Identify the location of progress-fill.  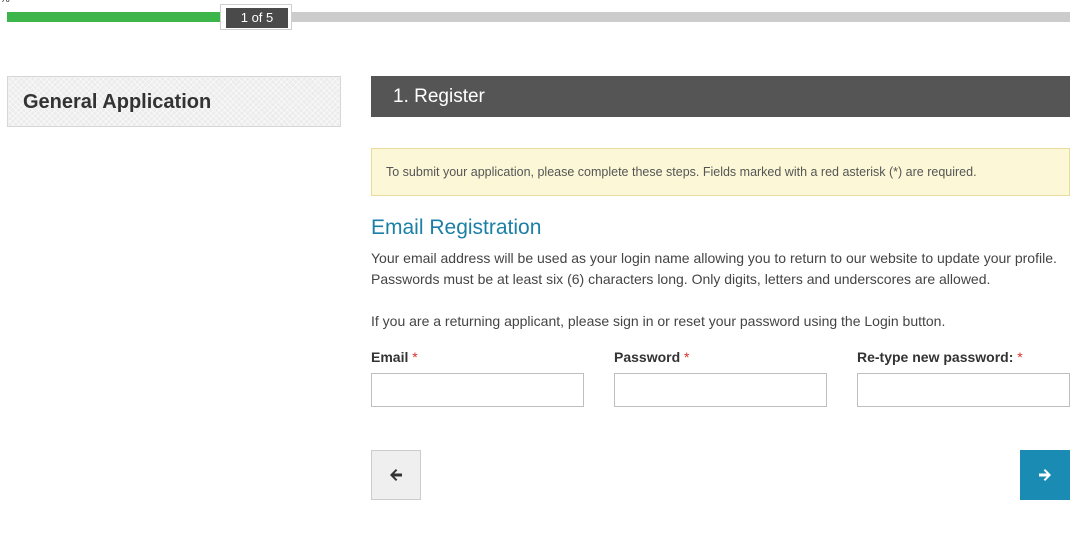
(113, 17).